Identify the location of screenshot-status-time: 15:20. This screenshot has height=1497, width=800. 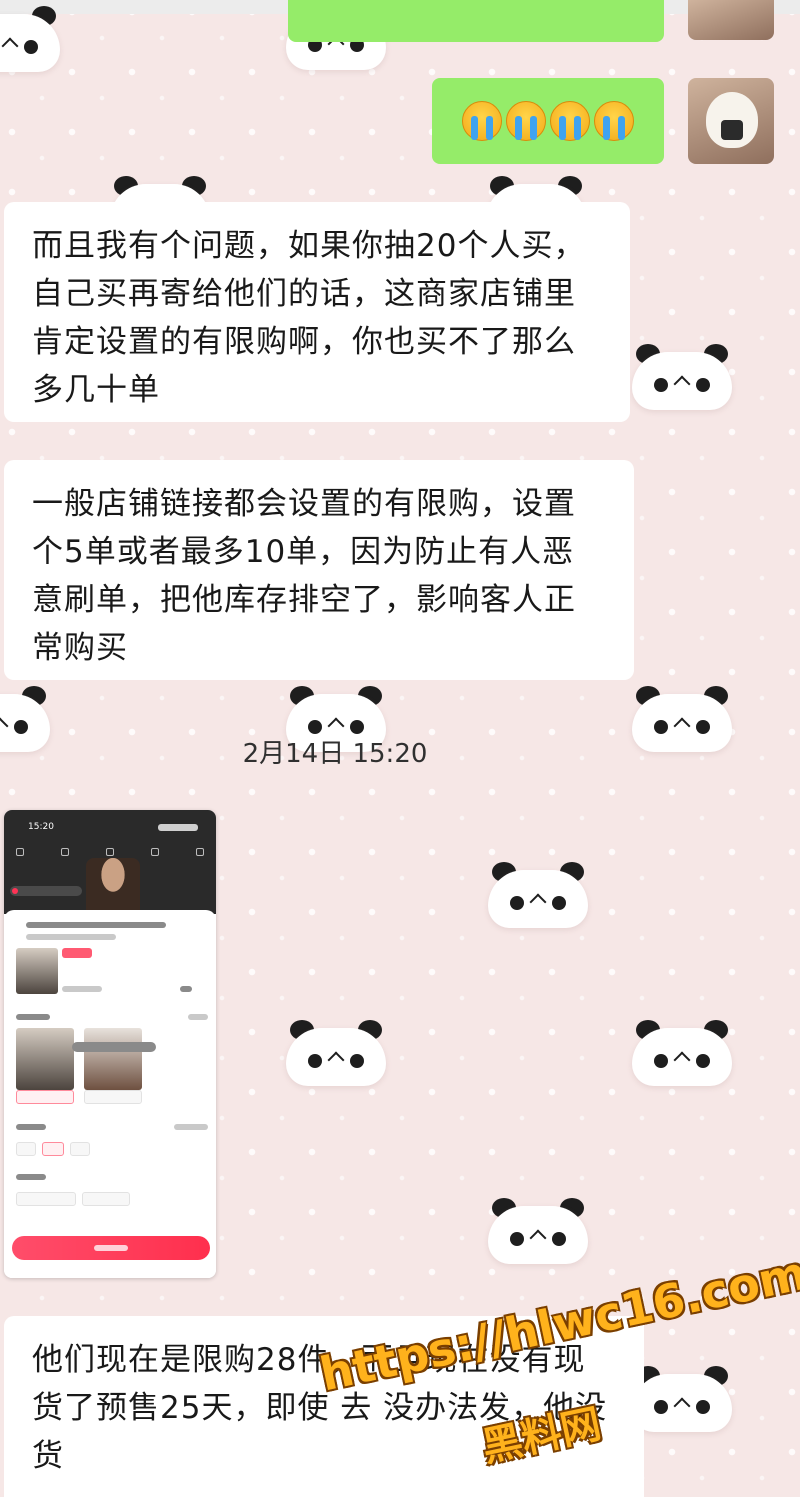
(41, 827).